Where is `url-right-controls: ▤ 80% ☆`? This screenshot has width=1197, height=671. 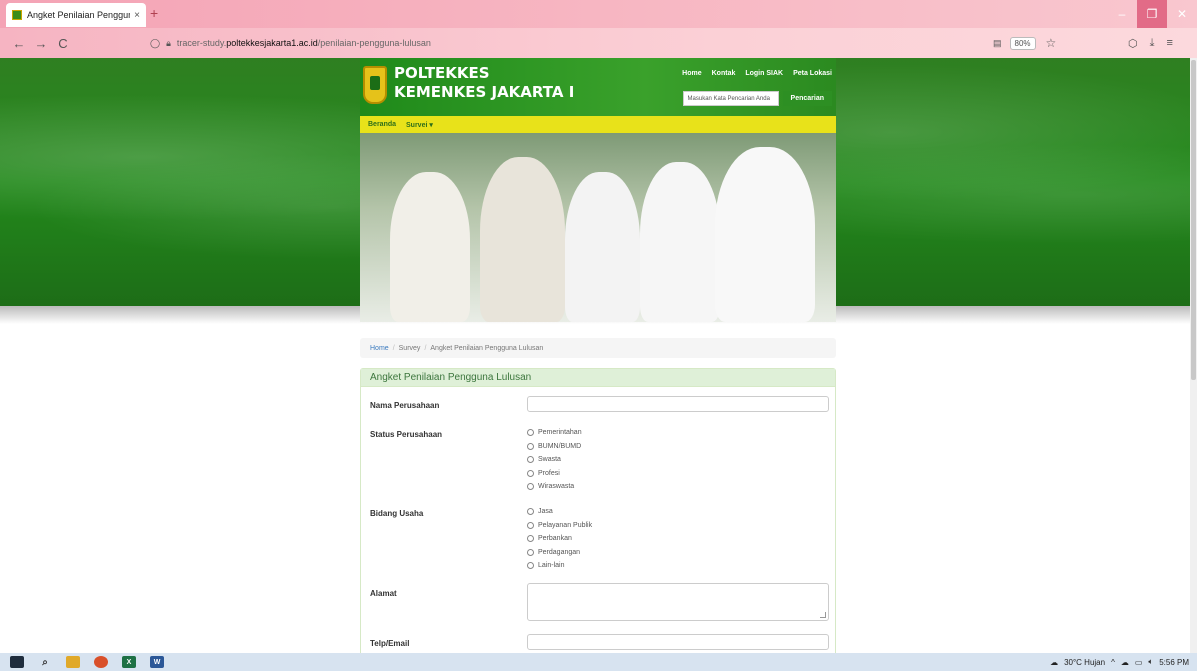
url-right-controls: ▤ 80% ☆ is located at coordinates (1024, 43).